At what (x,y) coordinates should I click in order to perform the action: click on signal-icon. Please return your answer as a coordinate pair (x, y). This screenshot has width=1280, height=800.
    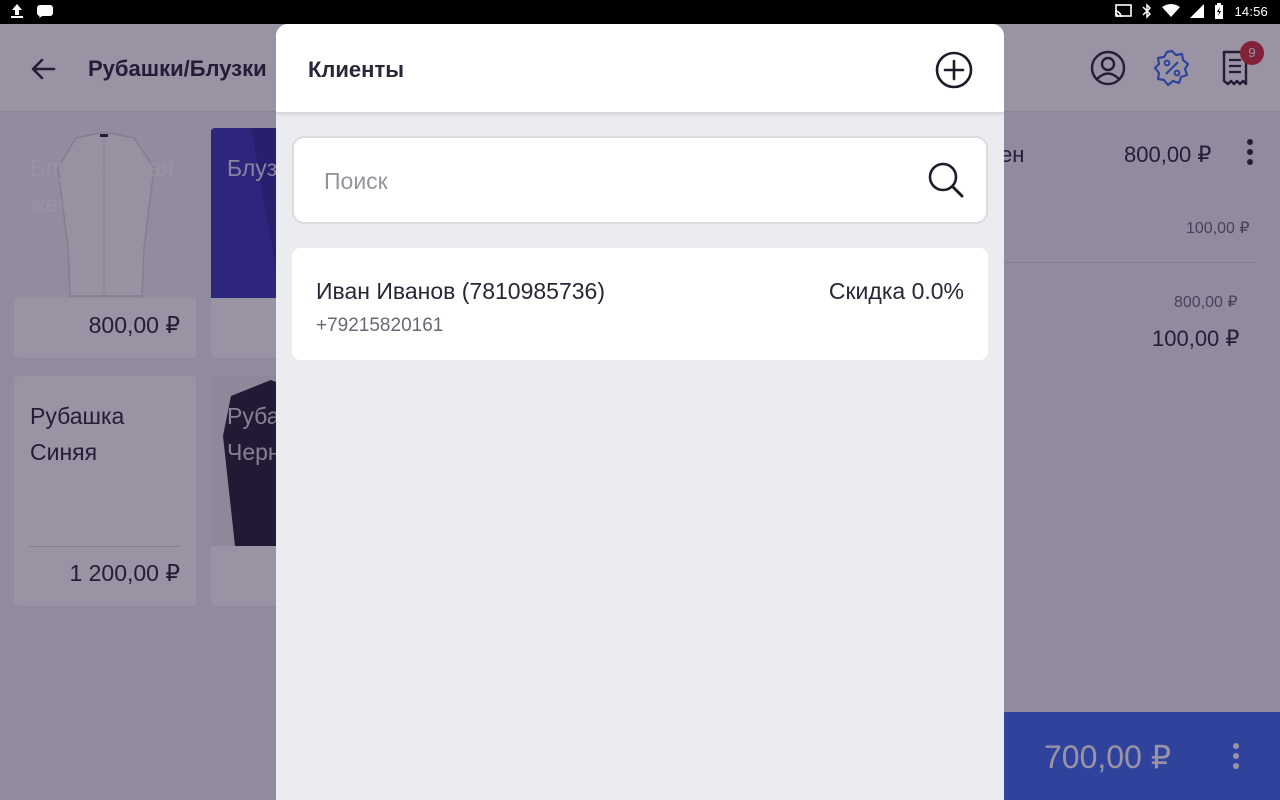
    Looking at the image, I should click on (1197, 11).